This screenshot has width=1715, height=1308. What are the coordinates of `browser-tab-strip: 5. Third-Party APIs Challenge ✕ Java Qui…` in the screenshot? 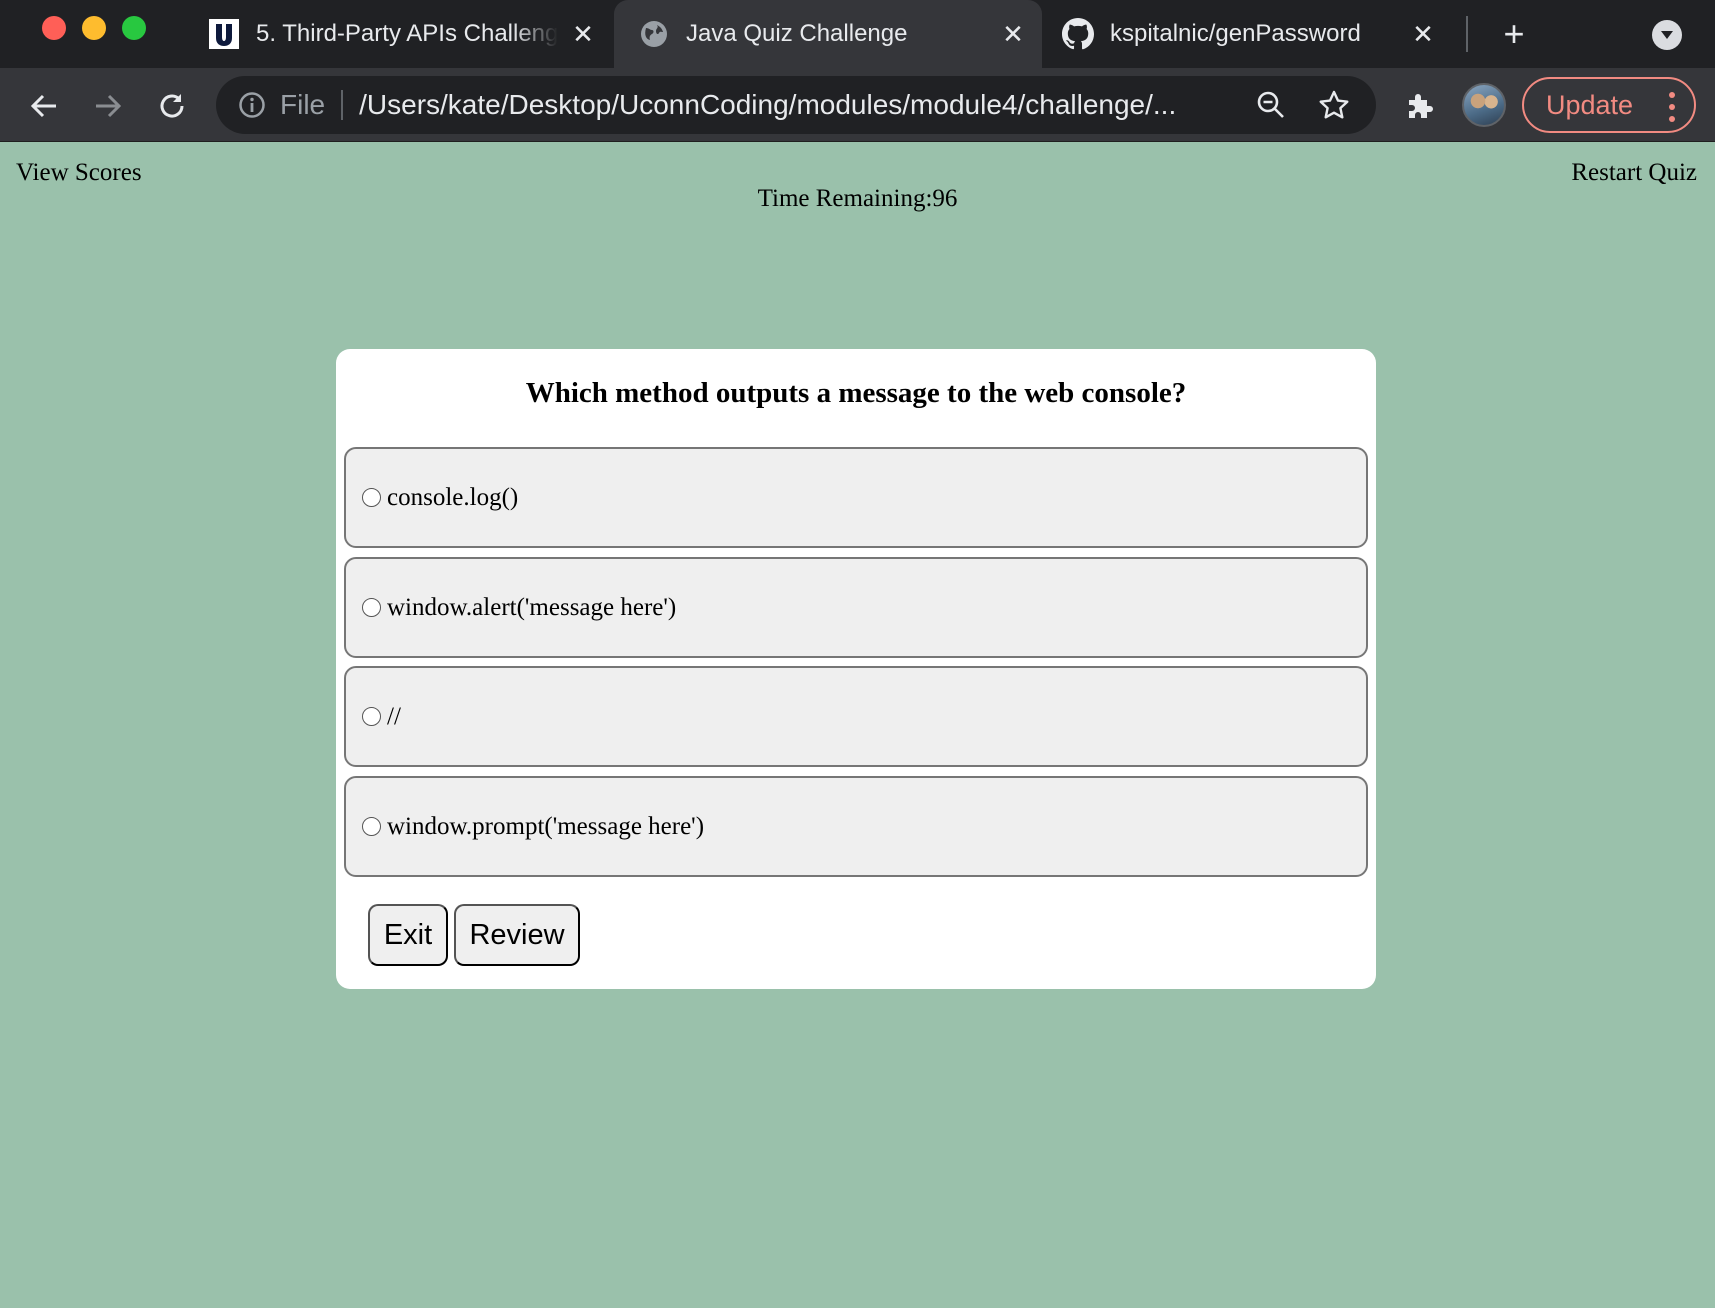 It's located at (857, 34).